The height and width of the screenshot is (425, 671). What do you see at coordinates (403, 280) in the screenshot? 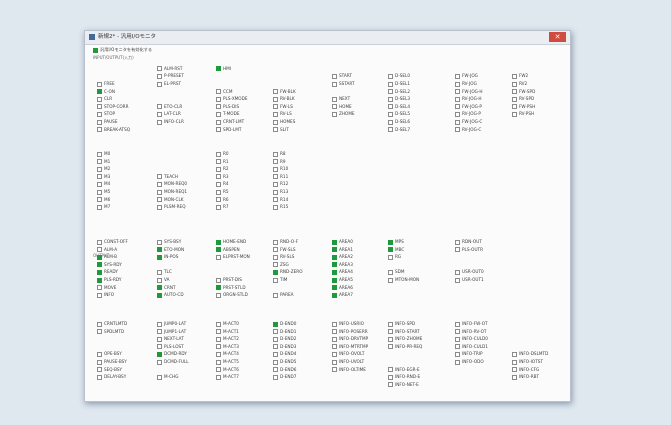
I see `signal-mton-mon-checkbox: MTON-MON` at bounding box center [403, 280].